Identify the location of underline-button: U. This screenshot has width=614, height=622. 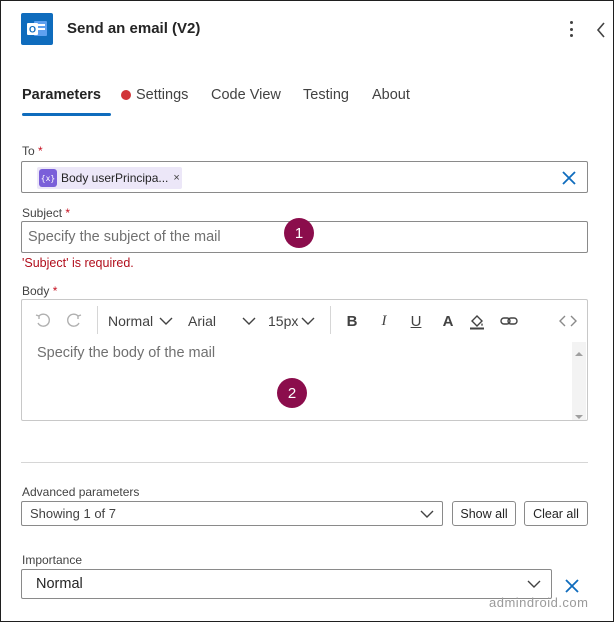
(416, 321).